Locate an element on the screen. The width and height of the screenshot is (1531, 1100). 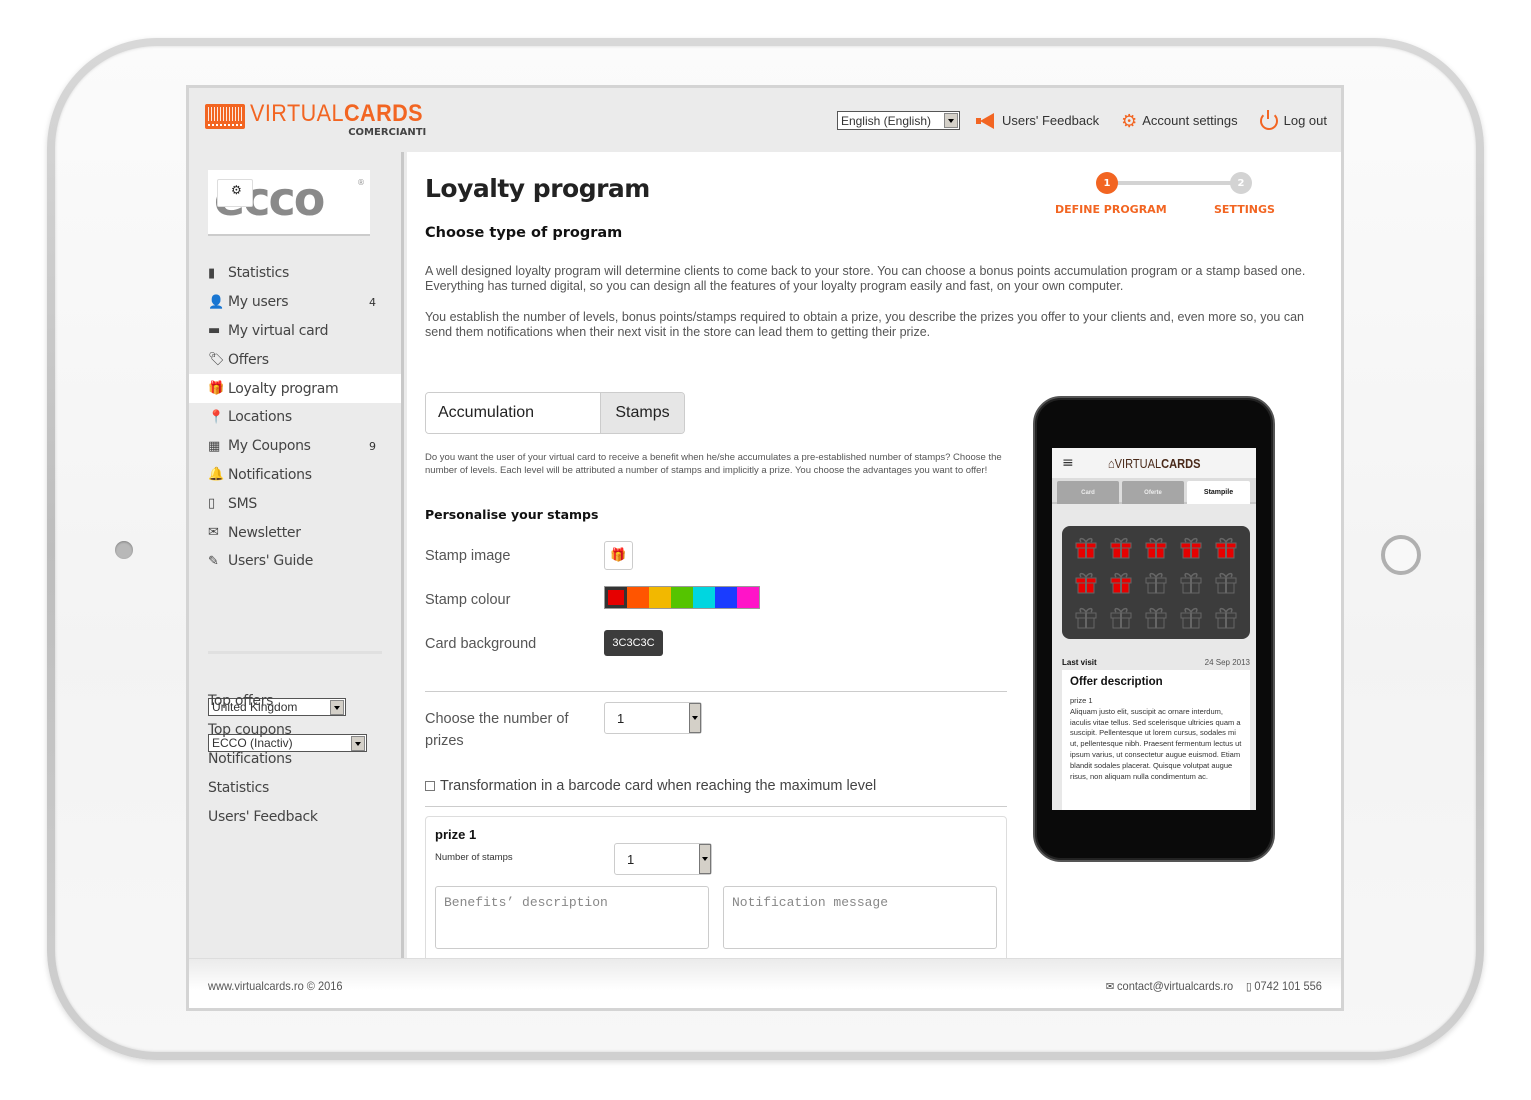
prize-title: prize 1 is located at coordinates (456, 834).